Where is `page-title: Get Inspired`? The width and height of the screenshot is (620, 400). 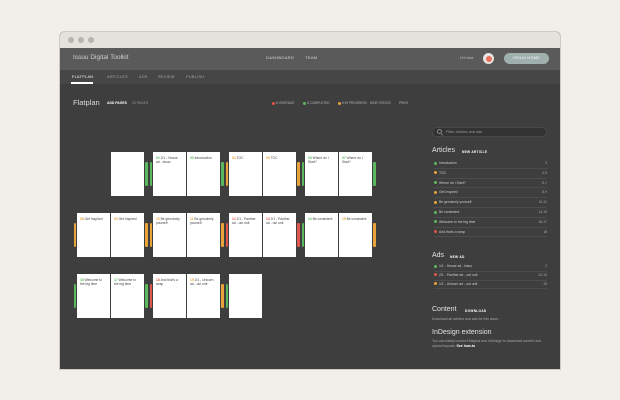 page-title: Get Inspired is located at coordinates (93, 219).